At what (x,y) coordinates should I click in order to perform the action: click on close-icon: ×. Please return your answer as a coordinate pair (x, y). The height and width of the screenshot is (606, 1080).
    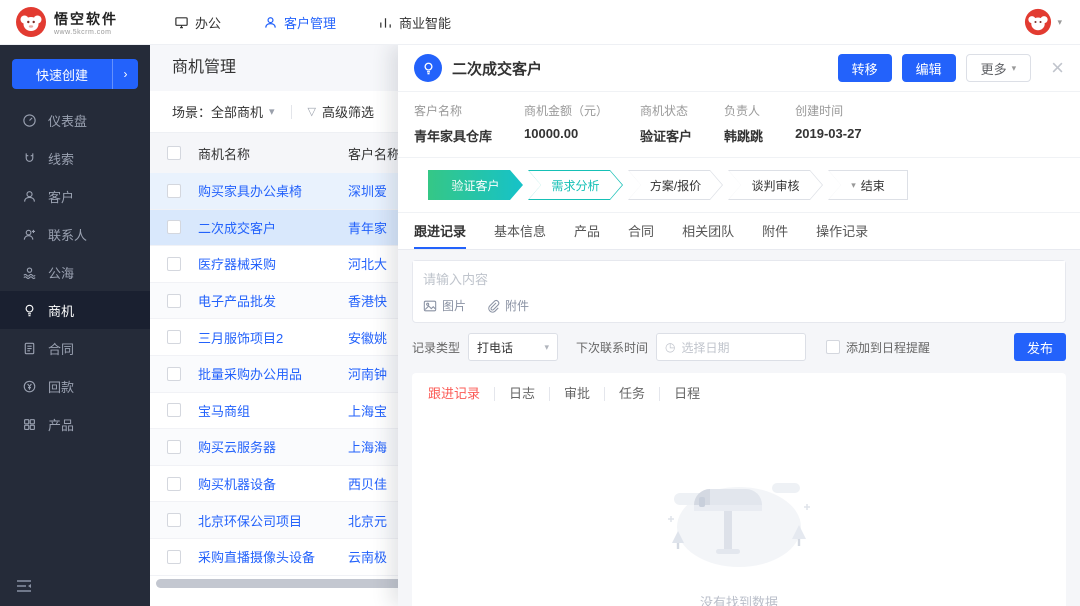
    Looking at the image, I should click on (1057, 68).